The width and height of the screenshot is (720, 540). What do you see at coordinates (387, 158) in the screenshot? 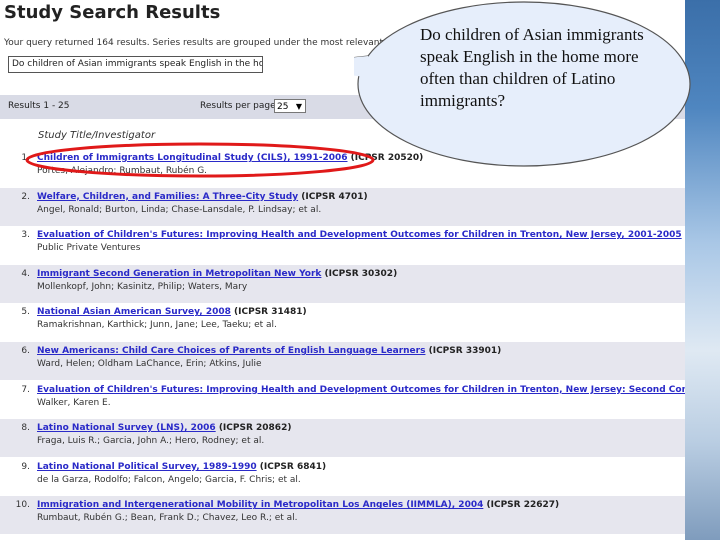
I see `result-study-id: (ICPSR 20520)` at bounding box center [387, 158].